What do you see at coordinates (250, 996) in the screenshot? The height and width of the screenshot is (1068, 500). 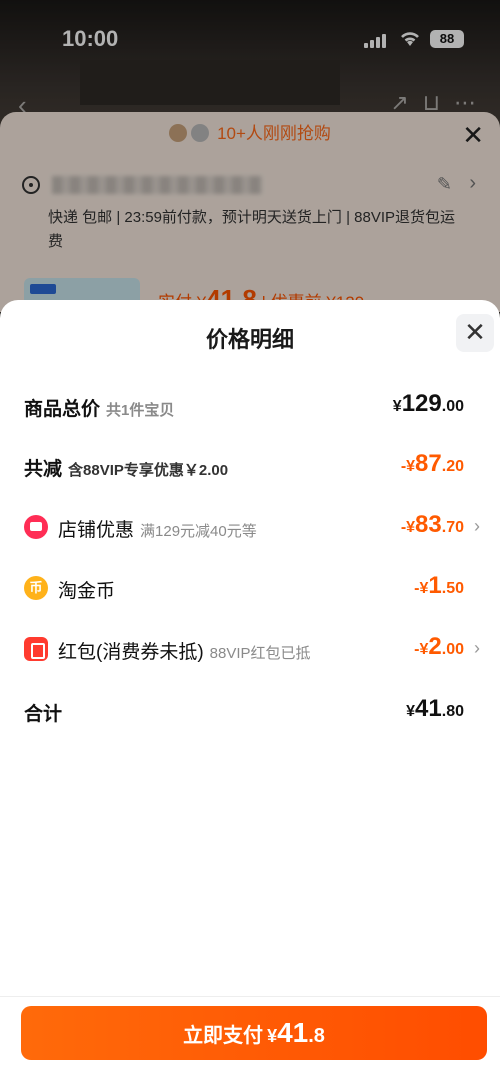 I see `divider` at bounding box center [250, 996].